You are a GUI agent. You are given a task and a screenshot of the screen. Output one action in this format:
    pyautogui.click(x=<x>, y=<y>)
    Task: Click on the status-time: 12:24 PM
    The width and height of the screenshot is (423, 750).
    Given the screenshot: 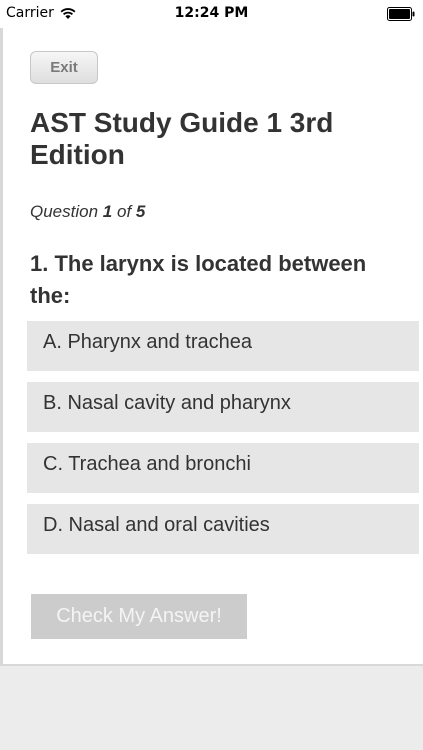 What is the action you would take?
    pyautogui.click(x=211, y=13)
    